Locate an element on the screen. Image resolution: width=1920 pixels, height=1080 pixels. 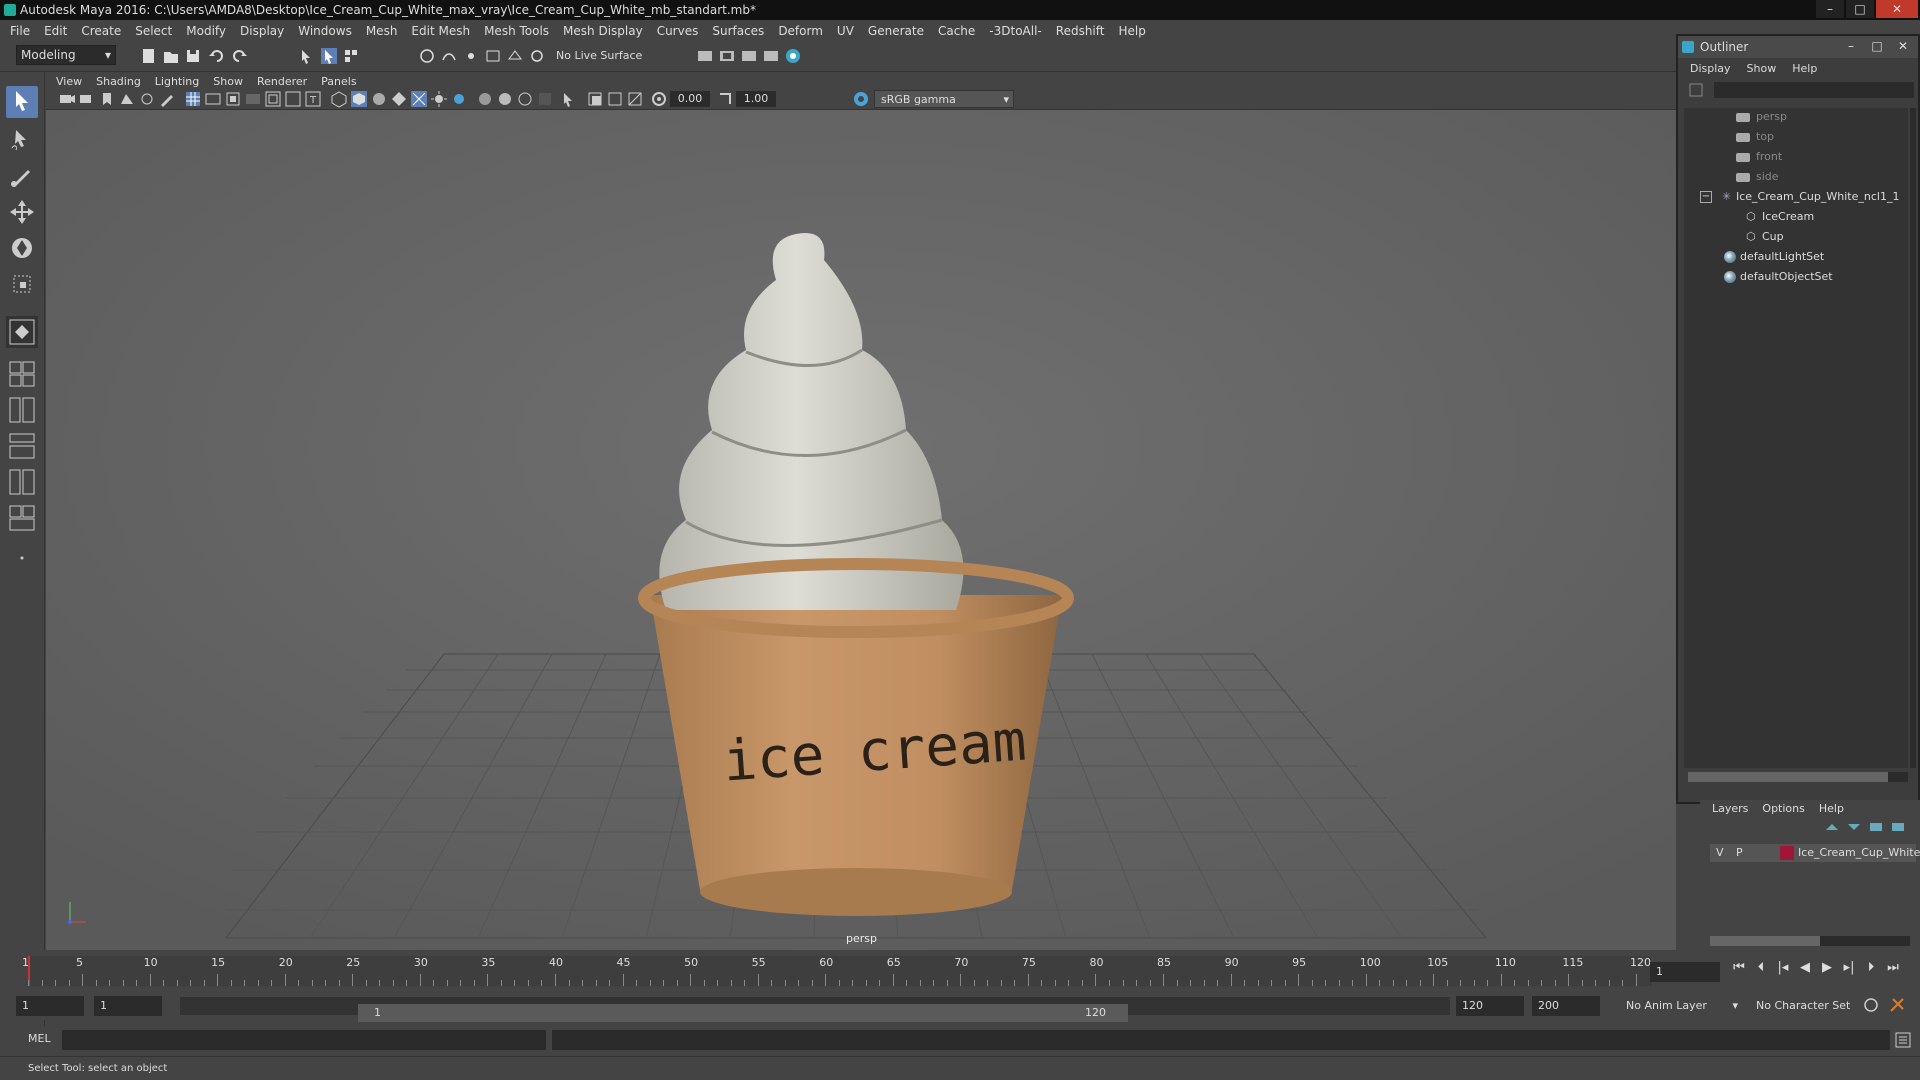
viewport-menu-panels: Panels is located at coordinates (338, 81).